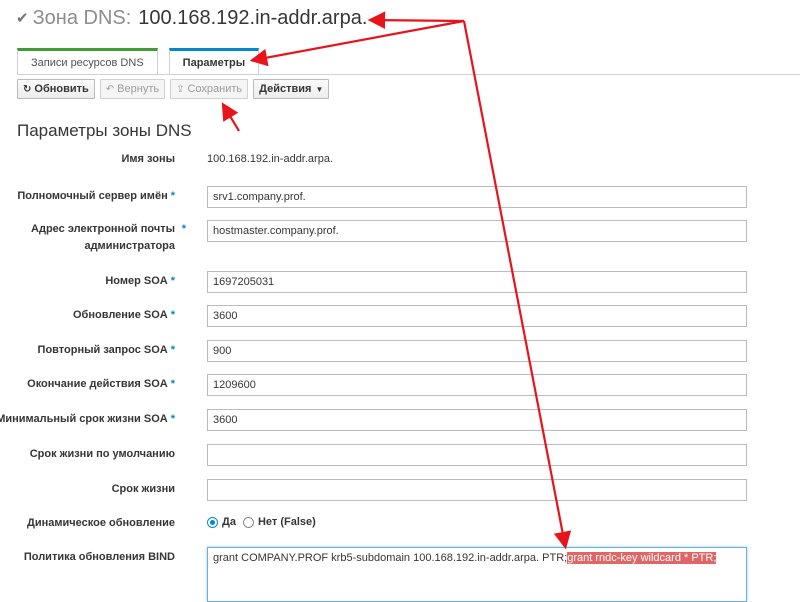  Describe the element at coordinates (477, 316) in the screenshot. I see `soa-refresh-input: 3600` at that location.